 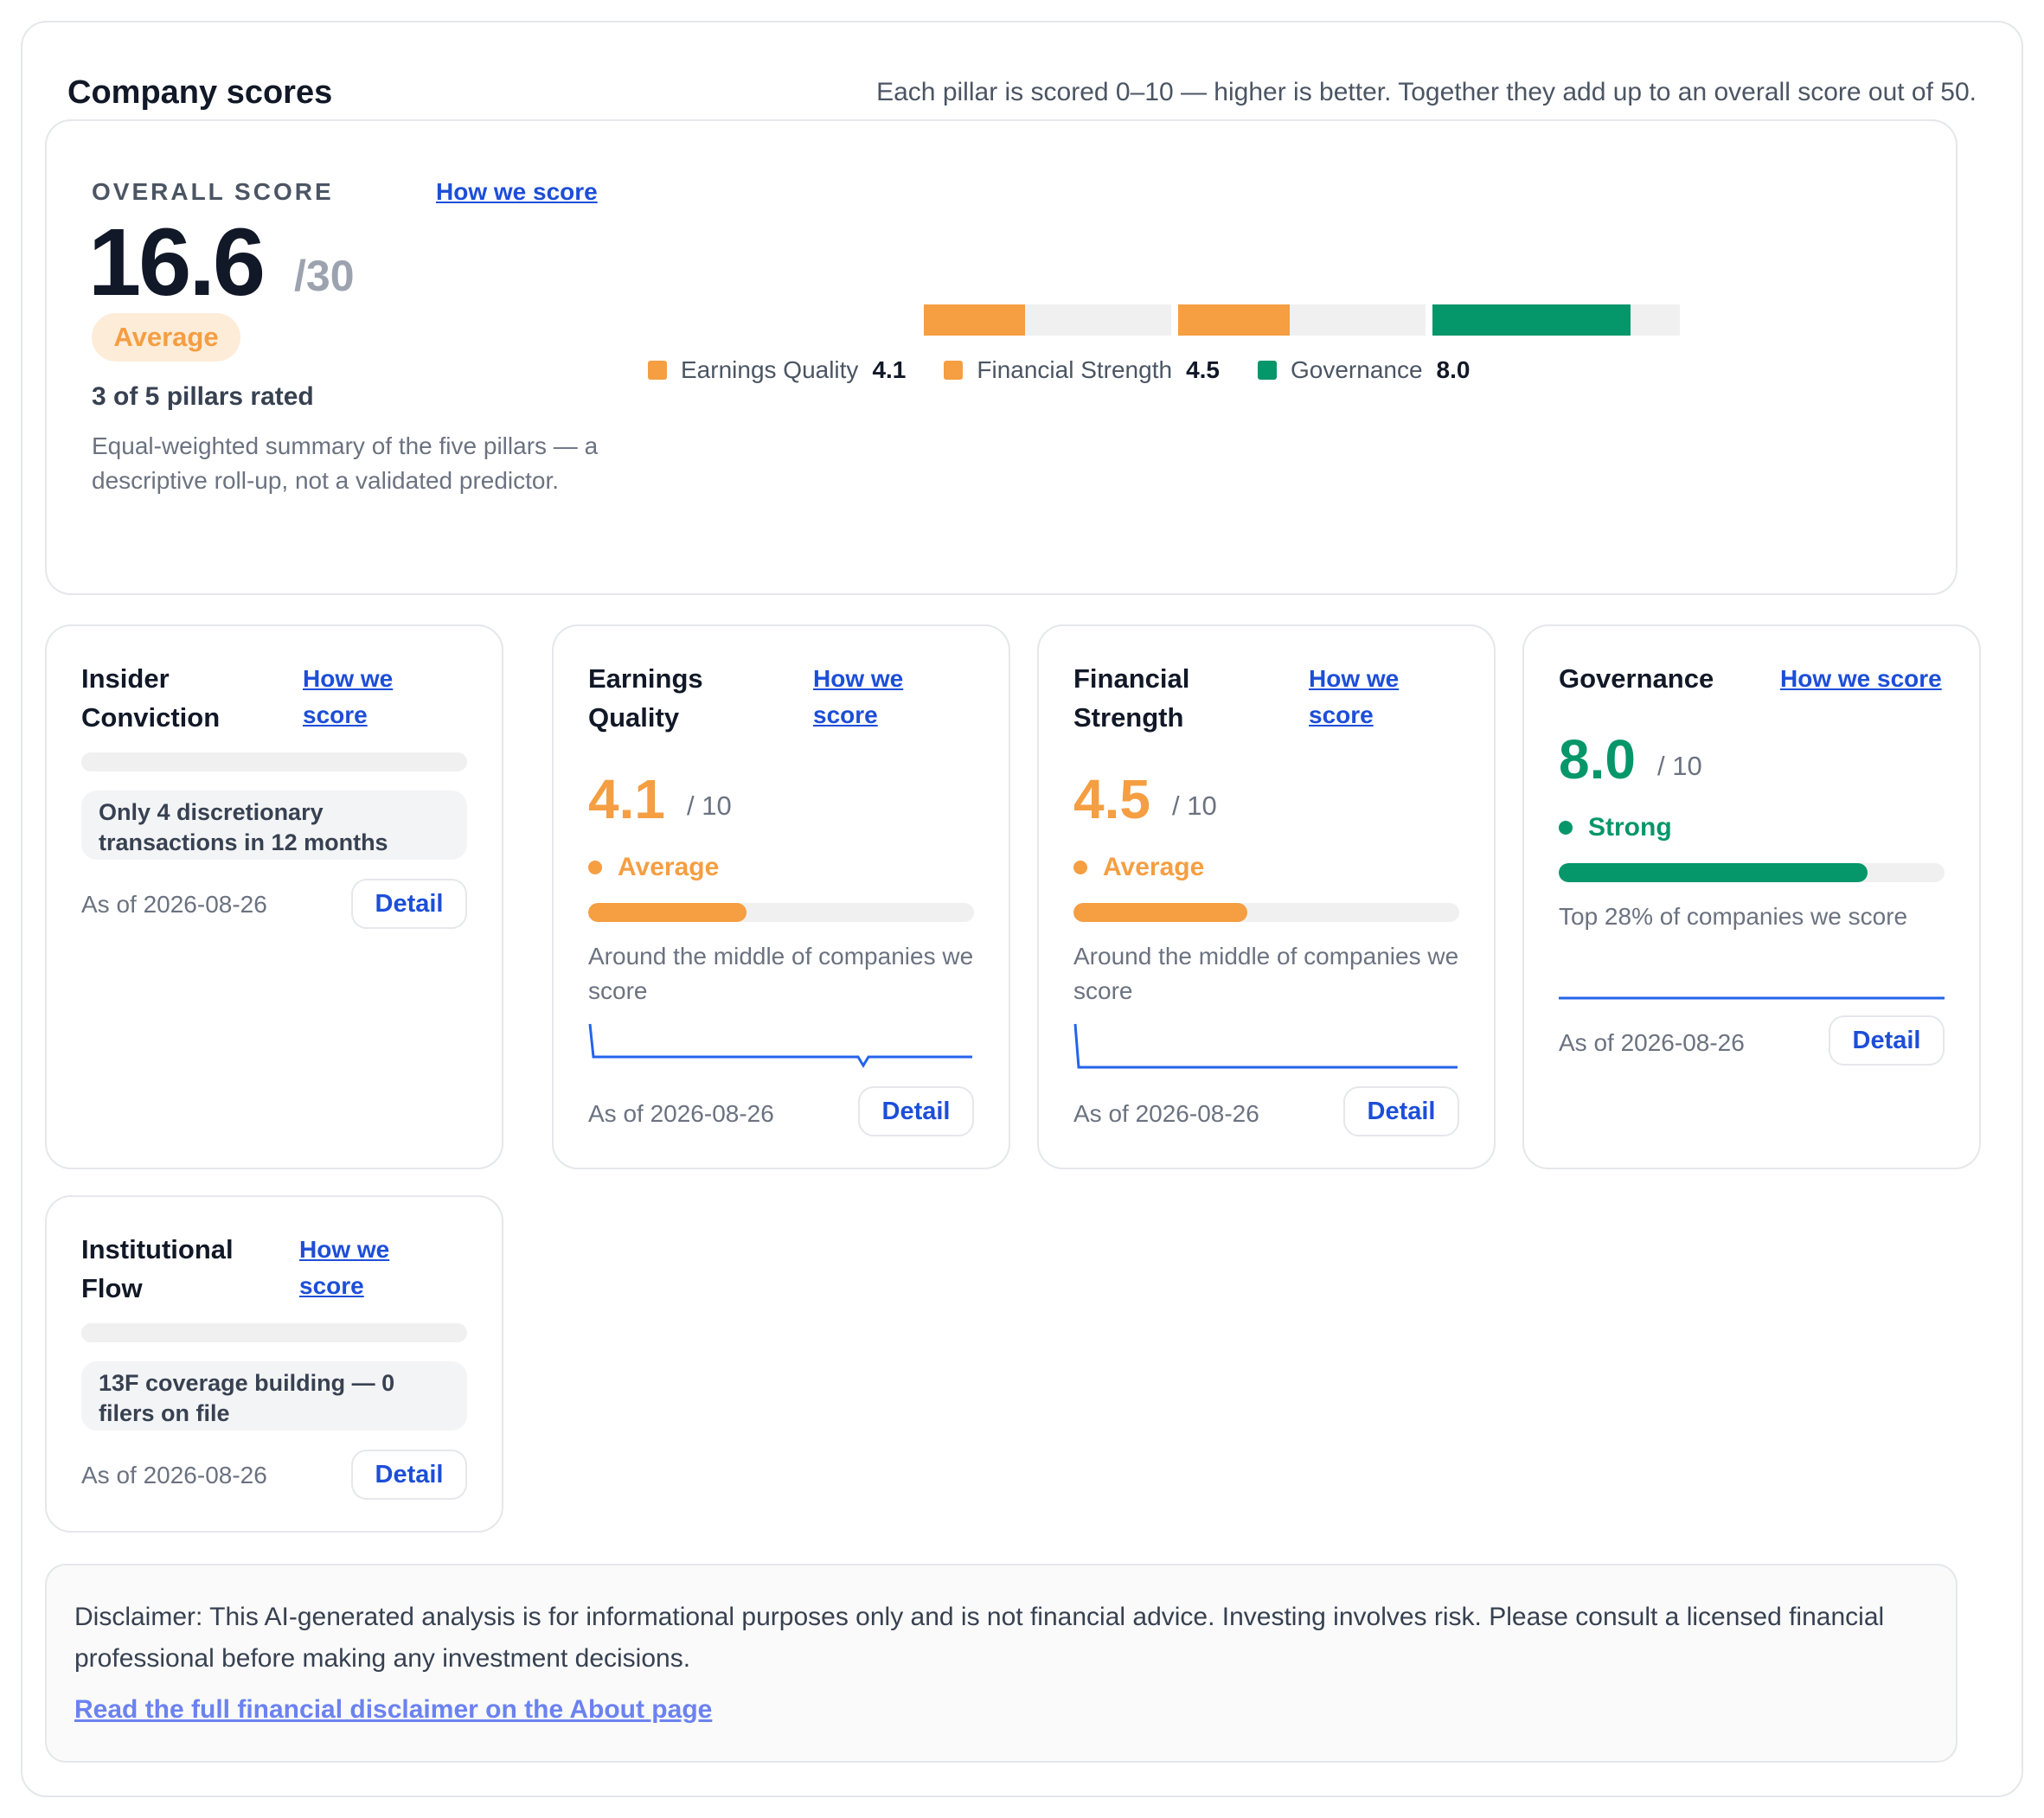 I want to click on legend-item-governance: Governance 8.0, so click(x=1364, y=370).